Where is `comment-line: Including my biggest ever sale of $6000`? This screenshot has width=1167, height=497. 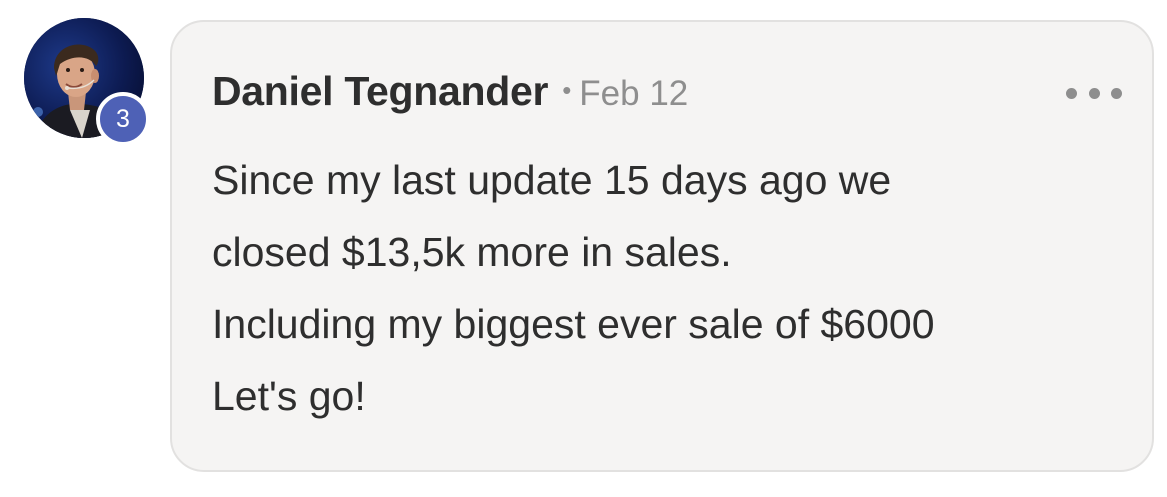
comment-line: Including my biggest ever sale of $6000 is located at coordinates (573, 324).